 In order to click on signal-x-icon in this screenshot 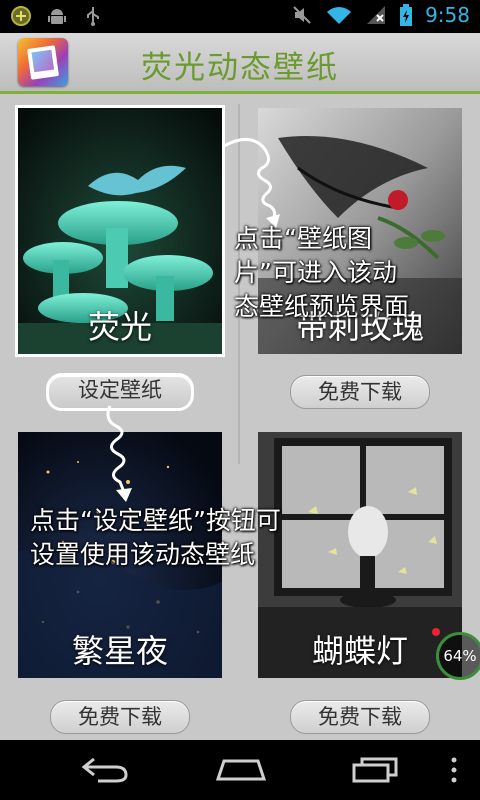, I will do `click(376, 15)`.